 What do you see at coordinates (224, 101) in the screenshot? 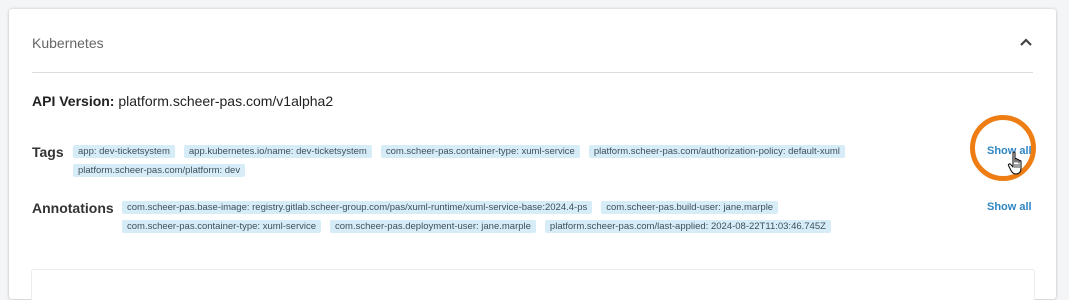
I see `api-version-value: platform.scheer-pas.com/v1alpha2` at bounding box center [224, 101].